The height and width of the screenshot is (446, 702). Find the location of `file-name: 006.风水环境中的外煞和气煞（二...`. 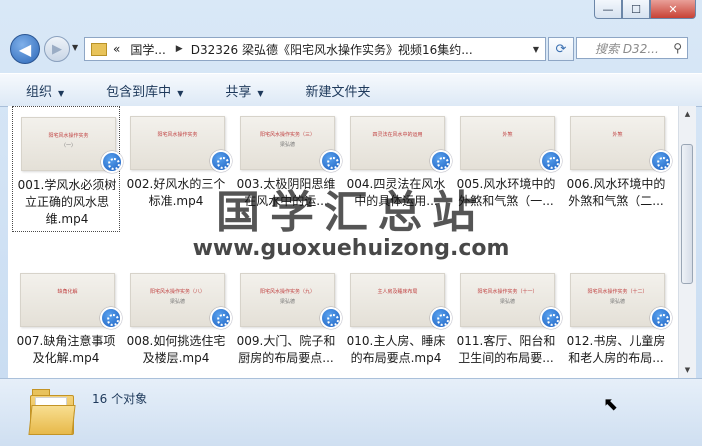

file-name: 006.风水环境中的外煞和气煞（二... is located at coordinates (616, 192).